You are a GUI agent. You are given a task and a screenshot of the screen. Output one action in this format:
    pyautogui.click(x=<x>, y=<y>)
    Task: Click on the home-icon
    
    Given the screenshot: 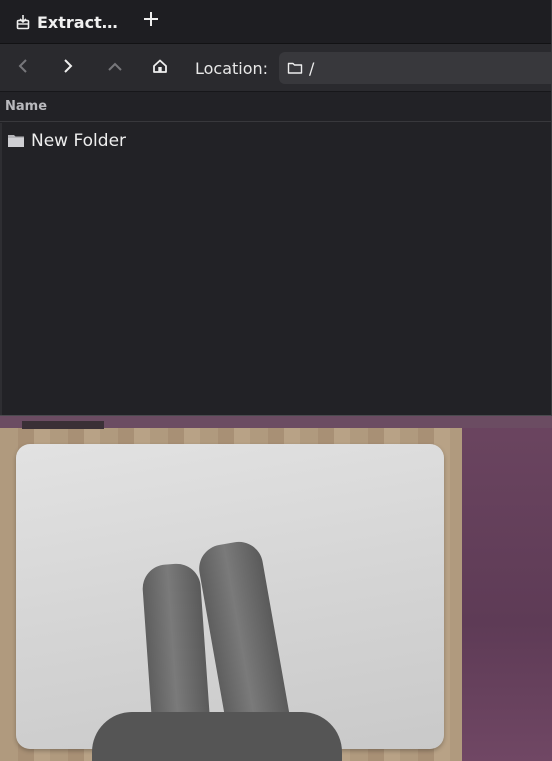 What is the action you would take?
    pyautogui.click(x=160, y=68)
    